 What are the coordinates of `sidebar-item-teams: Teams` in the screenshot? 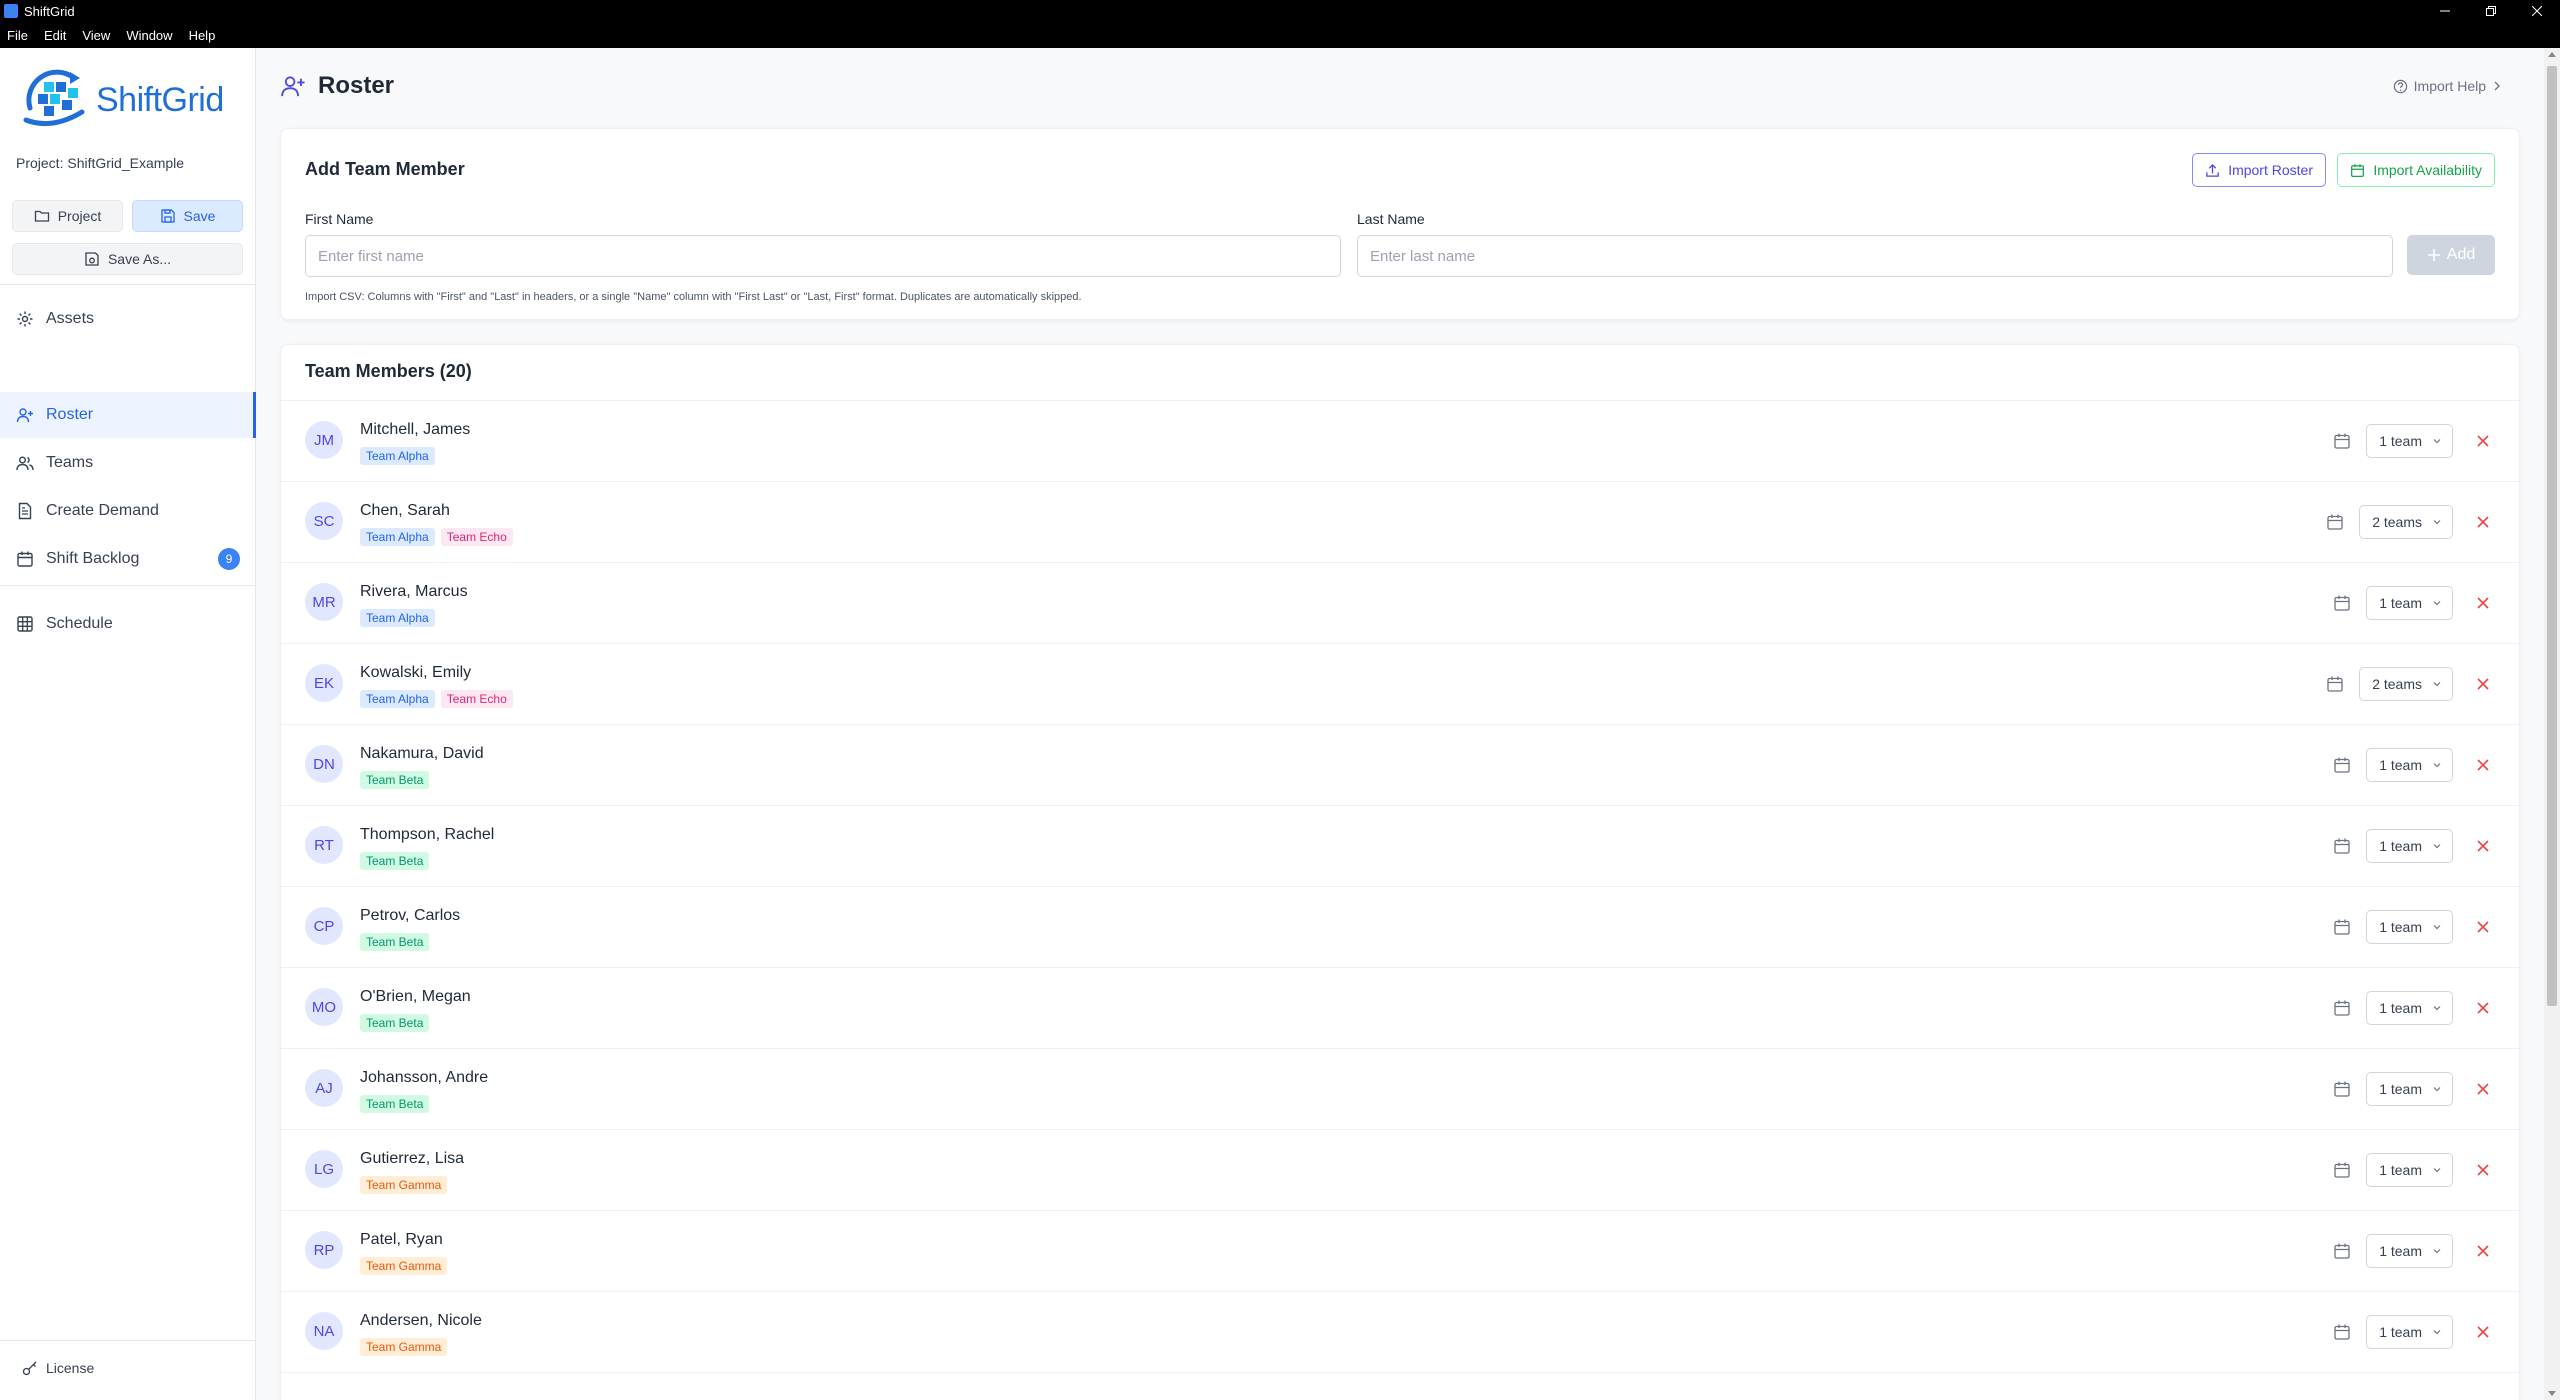 It's located at (128, 463).